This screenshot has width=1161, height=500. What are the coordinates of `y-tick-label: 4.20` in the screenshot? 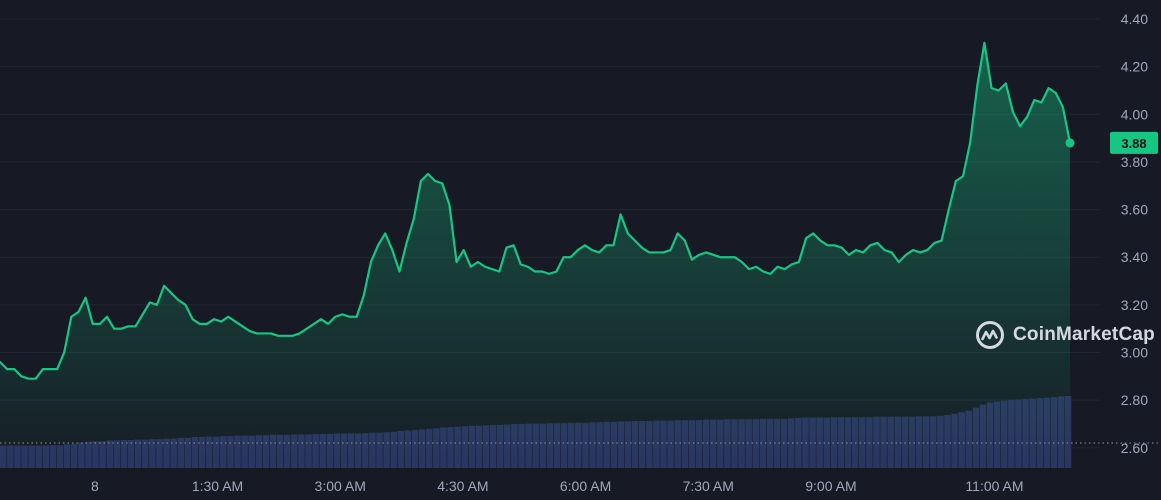 It's located at (1134, 67).